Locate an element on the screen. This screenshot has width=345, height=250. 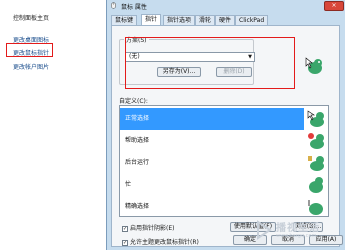
mouse-icon is located at coordinates (113, 5).